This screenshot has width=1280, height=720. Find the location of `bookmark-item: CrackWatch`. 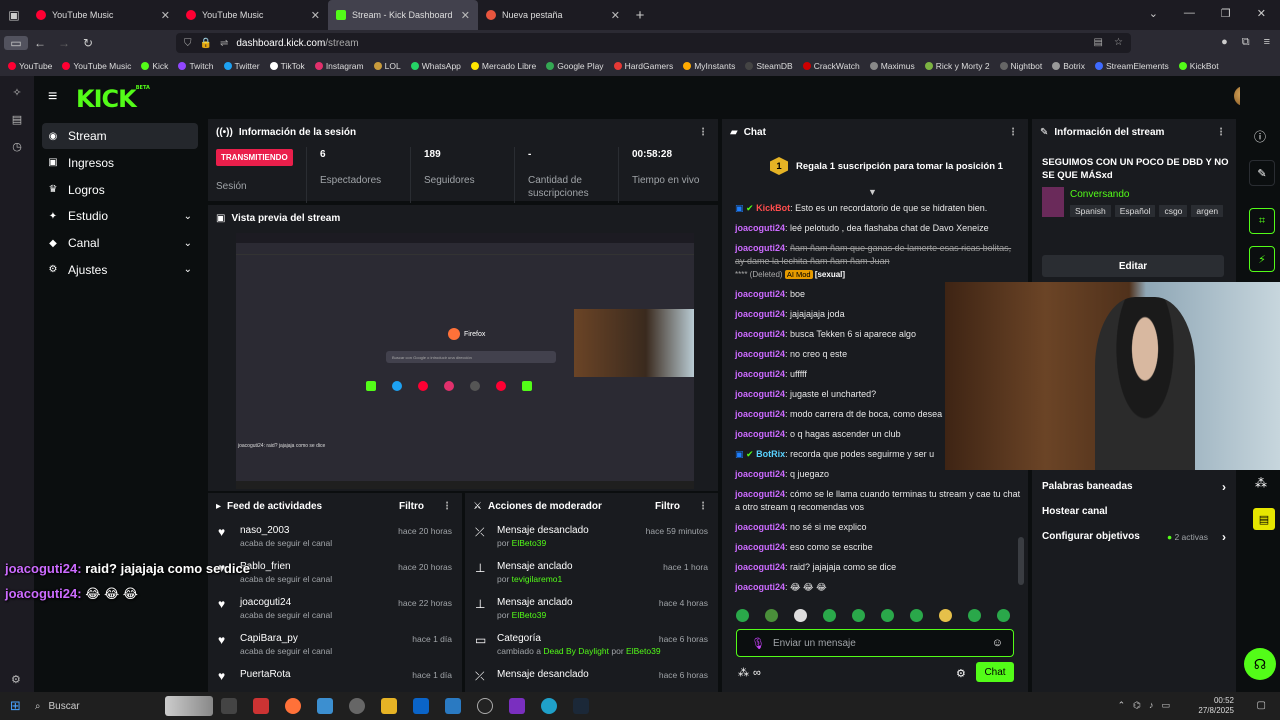

bookmark-item: CrackWatch is located at coordinates (831, 66).